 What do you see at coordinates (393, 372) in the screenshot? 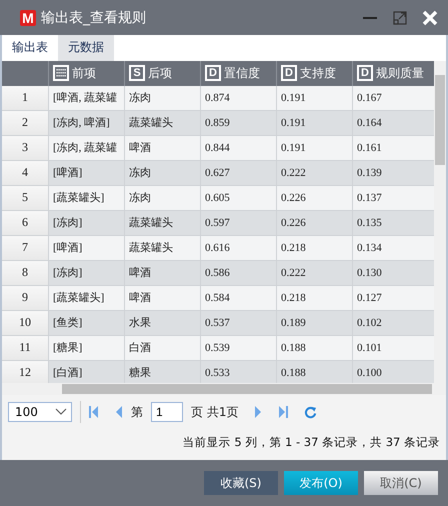
I see `table-cell: 0.100` at bounding box center [393, 372].